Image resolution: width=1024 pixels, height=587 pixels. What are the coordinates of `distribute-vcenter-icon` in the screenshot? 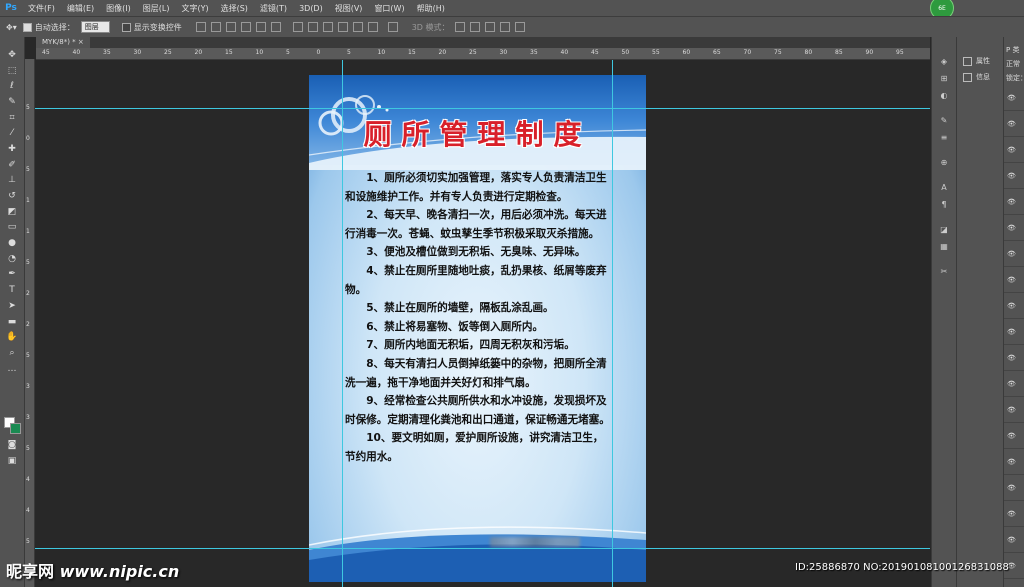 It's located at (312, 27).